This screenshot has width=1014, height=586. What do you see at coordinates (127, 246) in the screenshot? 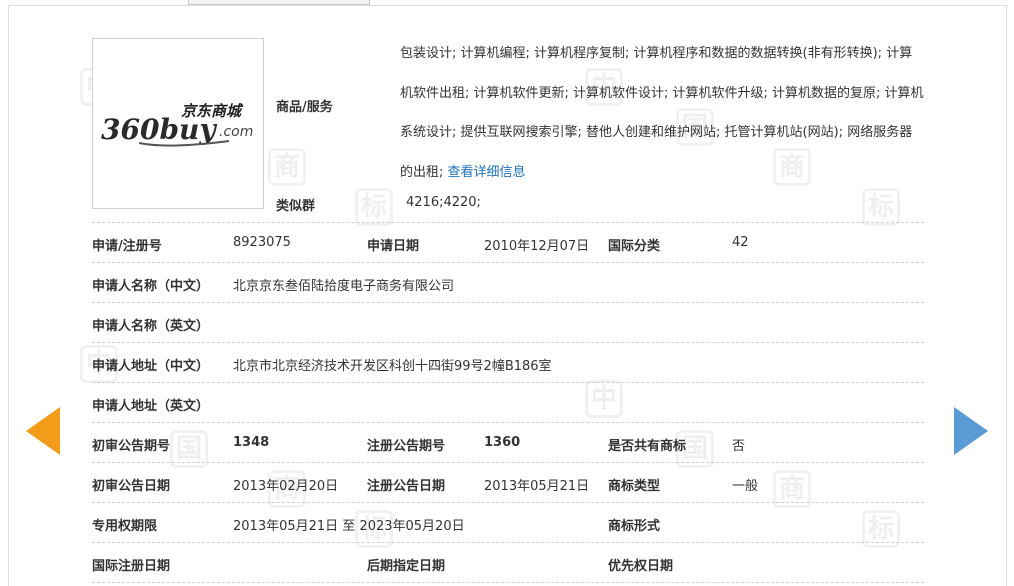
I see `reg-no-label: 申请/注册号` at bounding box center [127, 246].